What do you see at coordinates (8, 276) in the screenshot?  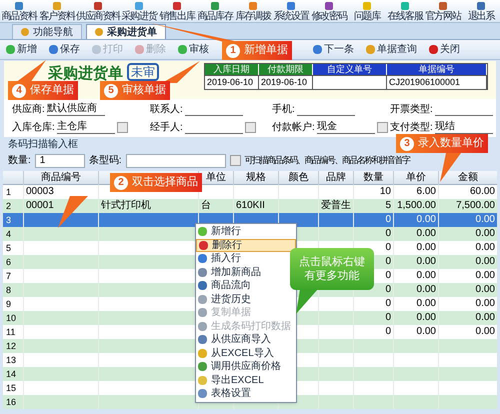 I see `row-number: 7` at bounding box center [8, 276].